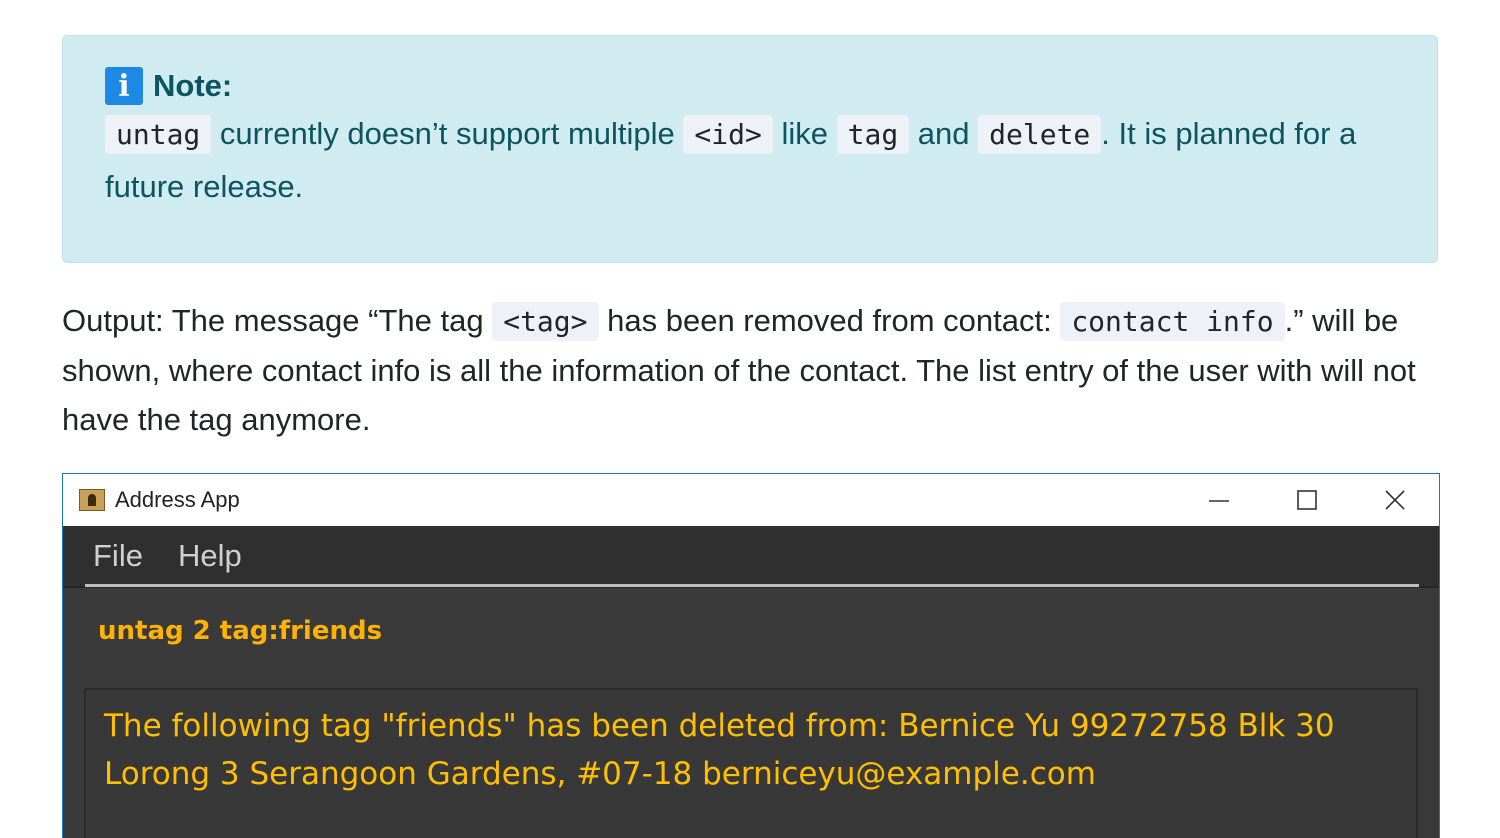 The image size is (1500, 838). Describe the element at coordinates (210, 556) in the screenshot. I see `menu-help: Help` at that location.